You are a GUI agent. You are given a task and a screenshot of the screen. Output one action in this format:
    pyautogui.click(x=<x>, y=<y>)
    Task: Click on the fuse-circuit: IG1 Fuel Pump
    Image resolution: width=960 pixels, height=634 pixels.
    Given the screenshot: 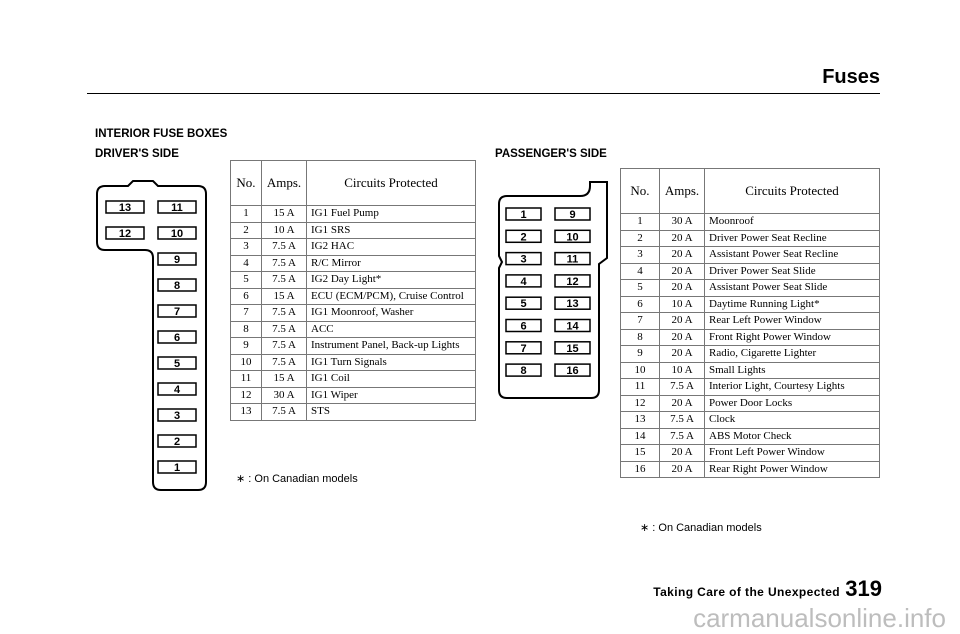 What is the action you would take?
    pyautogui.click(x=391, y=214)
    